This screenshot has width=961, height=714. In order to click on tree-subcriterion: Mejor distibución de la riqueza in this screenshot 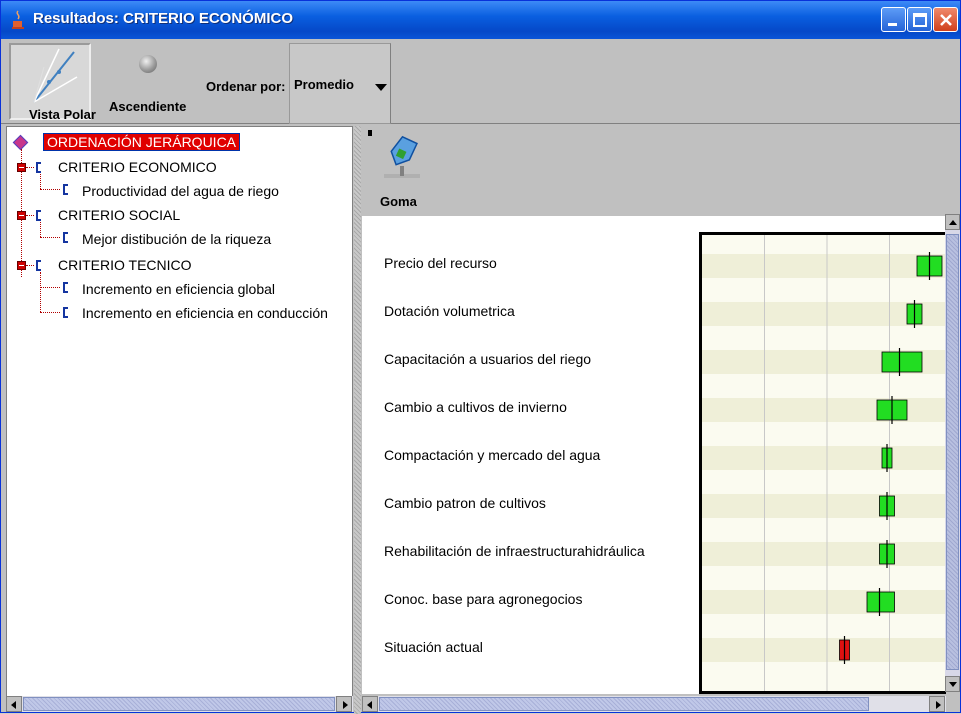, I will do `click(176, 239)`.